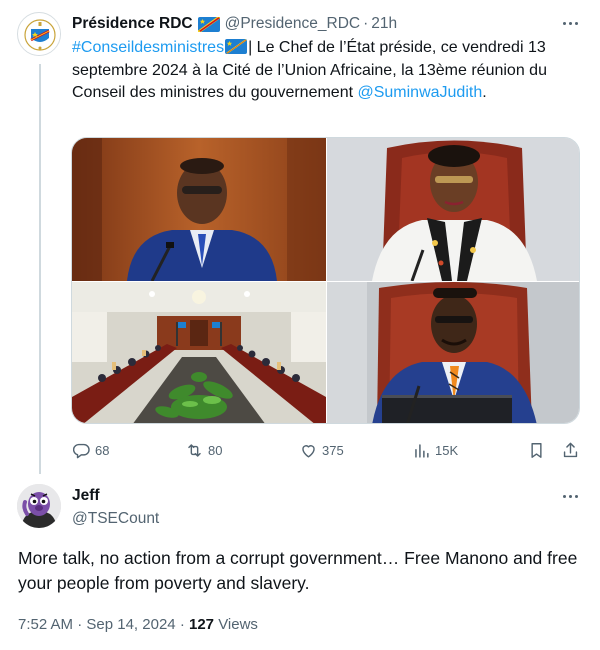  I want to click on tweet-header: Présidence RDC @Presidence_RDC · 21h, so click(306, 24).